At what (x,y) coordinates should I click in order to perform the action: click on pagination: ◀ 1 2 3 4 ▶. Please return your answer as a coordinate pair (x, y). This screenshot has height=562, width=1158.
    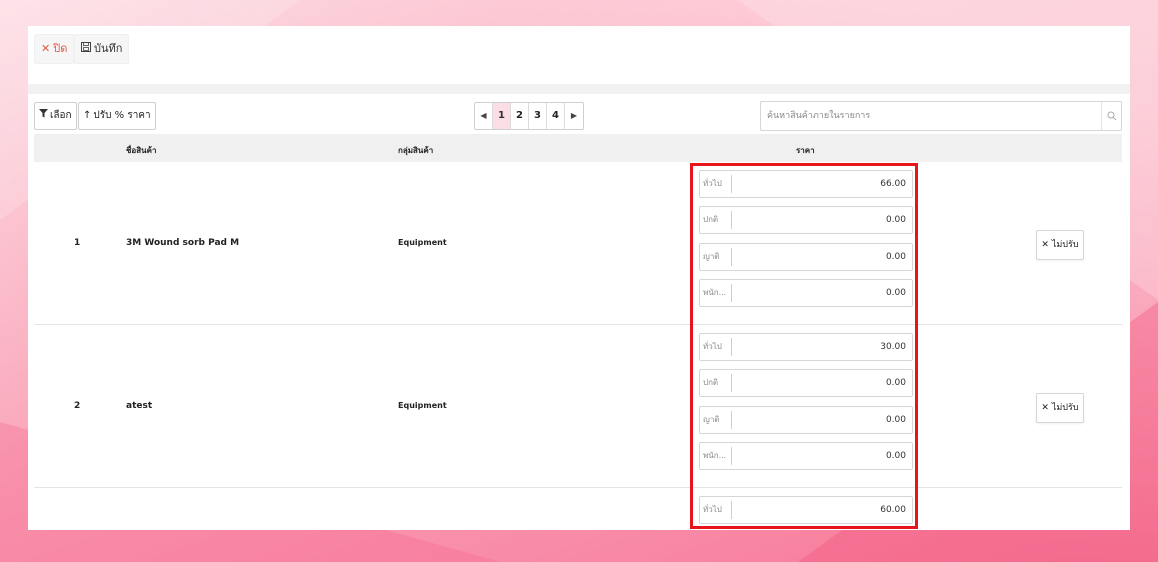
    Looking at the image, I should click on (529, 116).